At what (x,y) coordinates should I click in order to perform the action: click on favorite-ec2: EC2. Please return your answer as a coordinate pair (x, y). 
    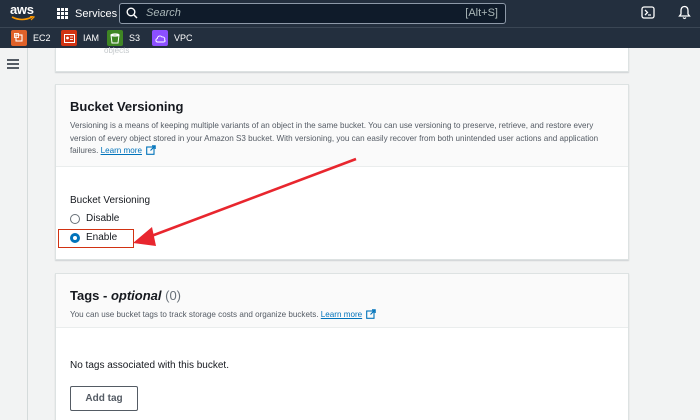
    Looking at the image, I should click on (31, 38).